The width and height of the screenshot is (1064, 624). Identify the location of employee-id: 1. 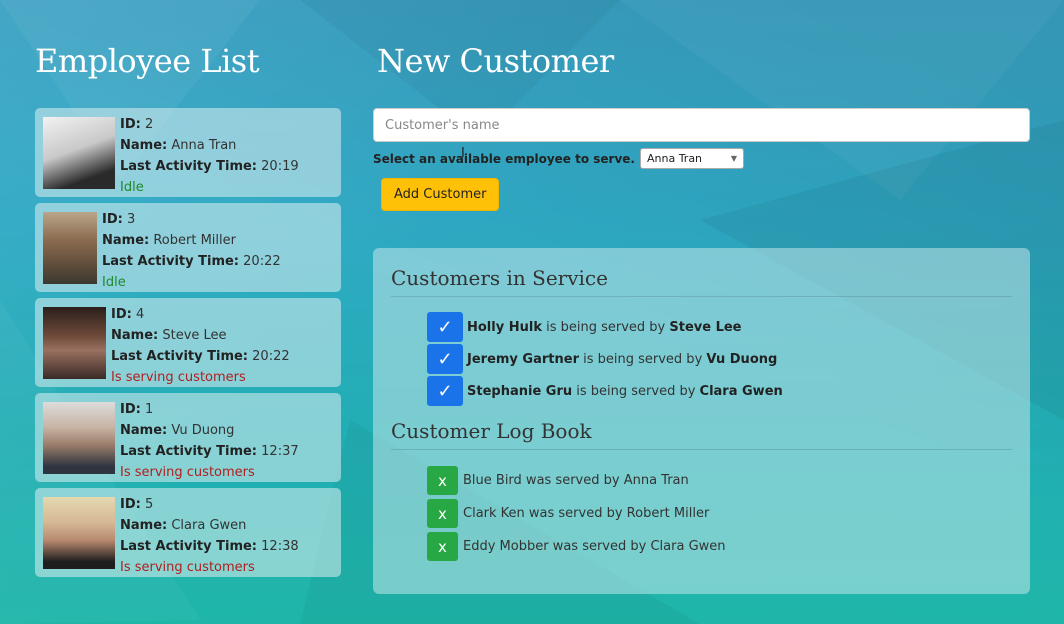
(147, 409).